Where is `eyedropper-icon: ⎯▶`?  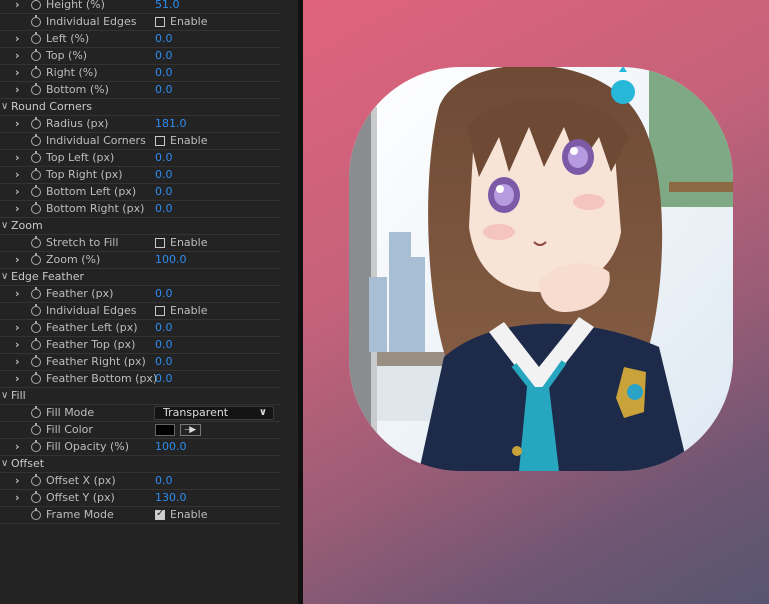
eyedropper-icon: ⎯▶ is located at coordinates (190, 430).